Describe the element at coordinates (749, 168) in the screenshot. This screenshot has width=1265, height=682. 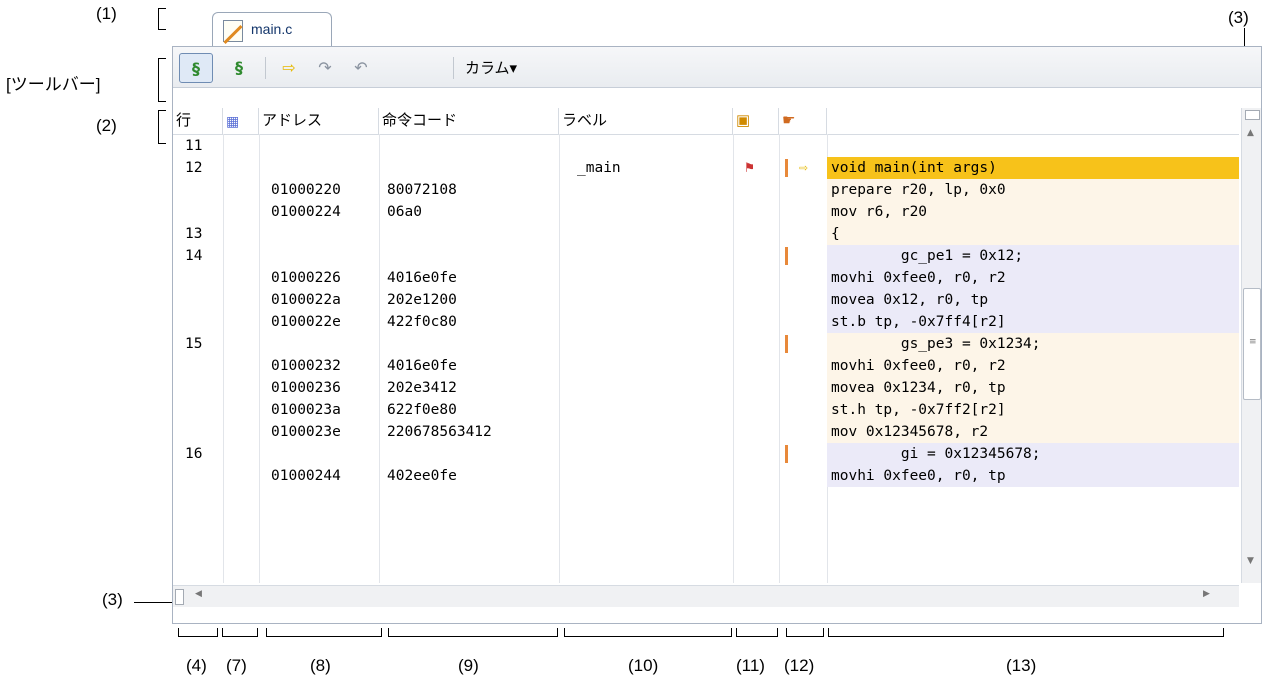
I see `main-function-icon: ⚑` at that location.